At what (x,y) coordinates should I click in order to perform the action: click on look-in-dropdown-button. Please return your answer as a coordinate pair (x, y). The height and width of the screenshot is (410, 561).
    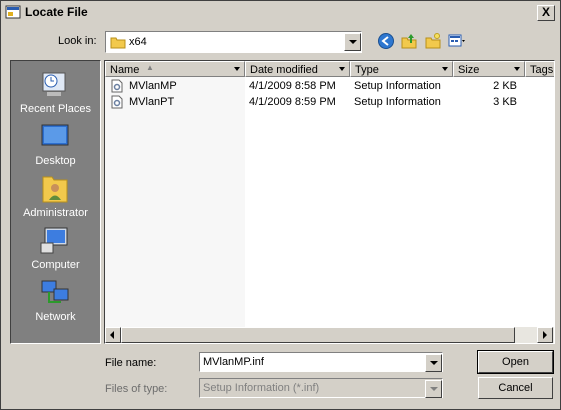
    Looking at the image, I should click on (352, 42).